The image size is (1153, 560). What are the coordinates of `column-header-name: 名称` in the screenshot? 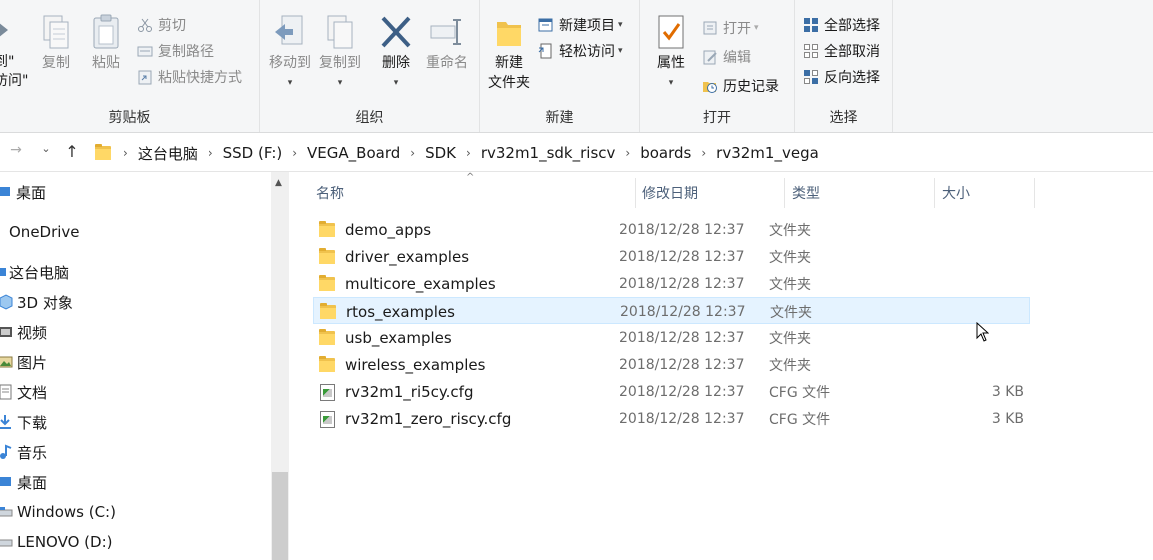 It's located at (472, 193).